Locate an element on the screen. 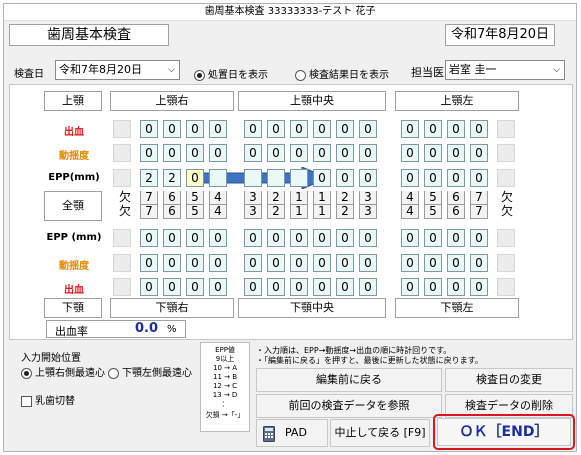 This screenshot has width=581, height=455. pad-button: PAD is located at coordinates (292, 433).